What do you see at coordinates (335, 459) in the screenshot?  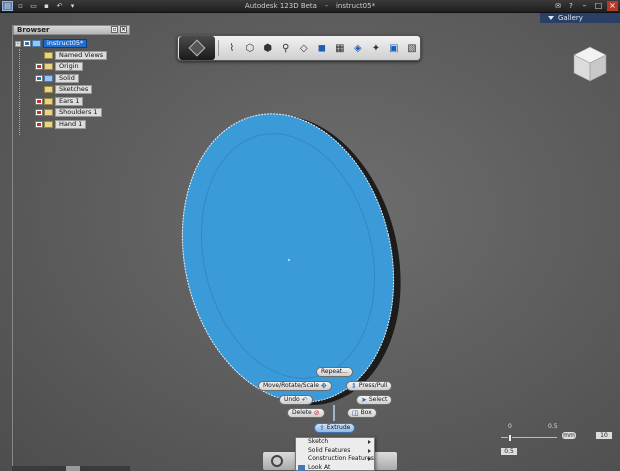 I see `context-menu-item: Construction Features` at bounding box center [335, 459].